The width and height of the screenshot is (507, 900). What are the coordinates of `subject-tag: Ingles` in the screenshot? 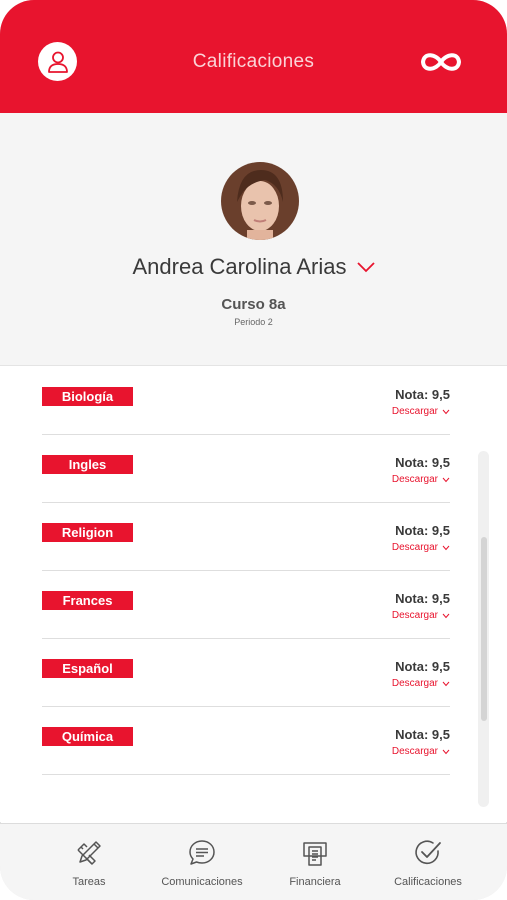 It's located at (87, 464).